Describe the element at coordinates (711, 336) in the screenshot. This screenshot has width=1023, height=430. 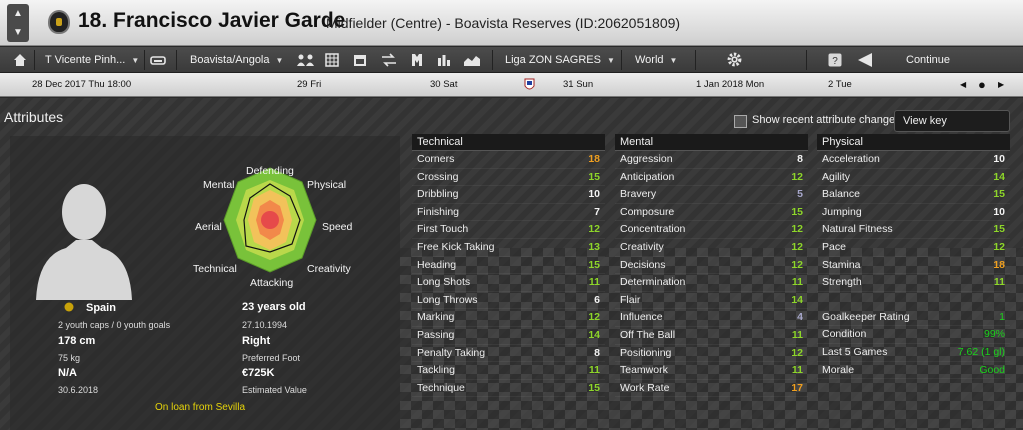
I see `attribute-row: Off The Ball 11` at that location.